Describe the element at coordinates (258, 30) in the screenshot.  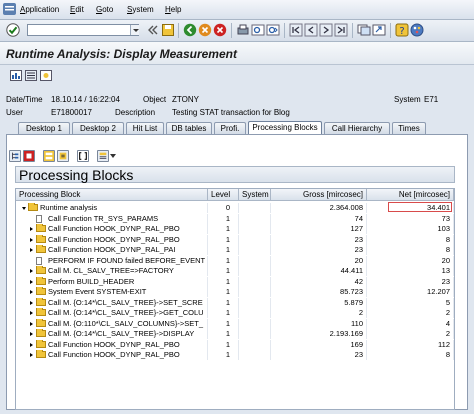
I see `find-icon` at that location.